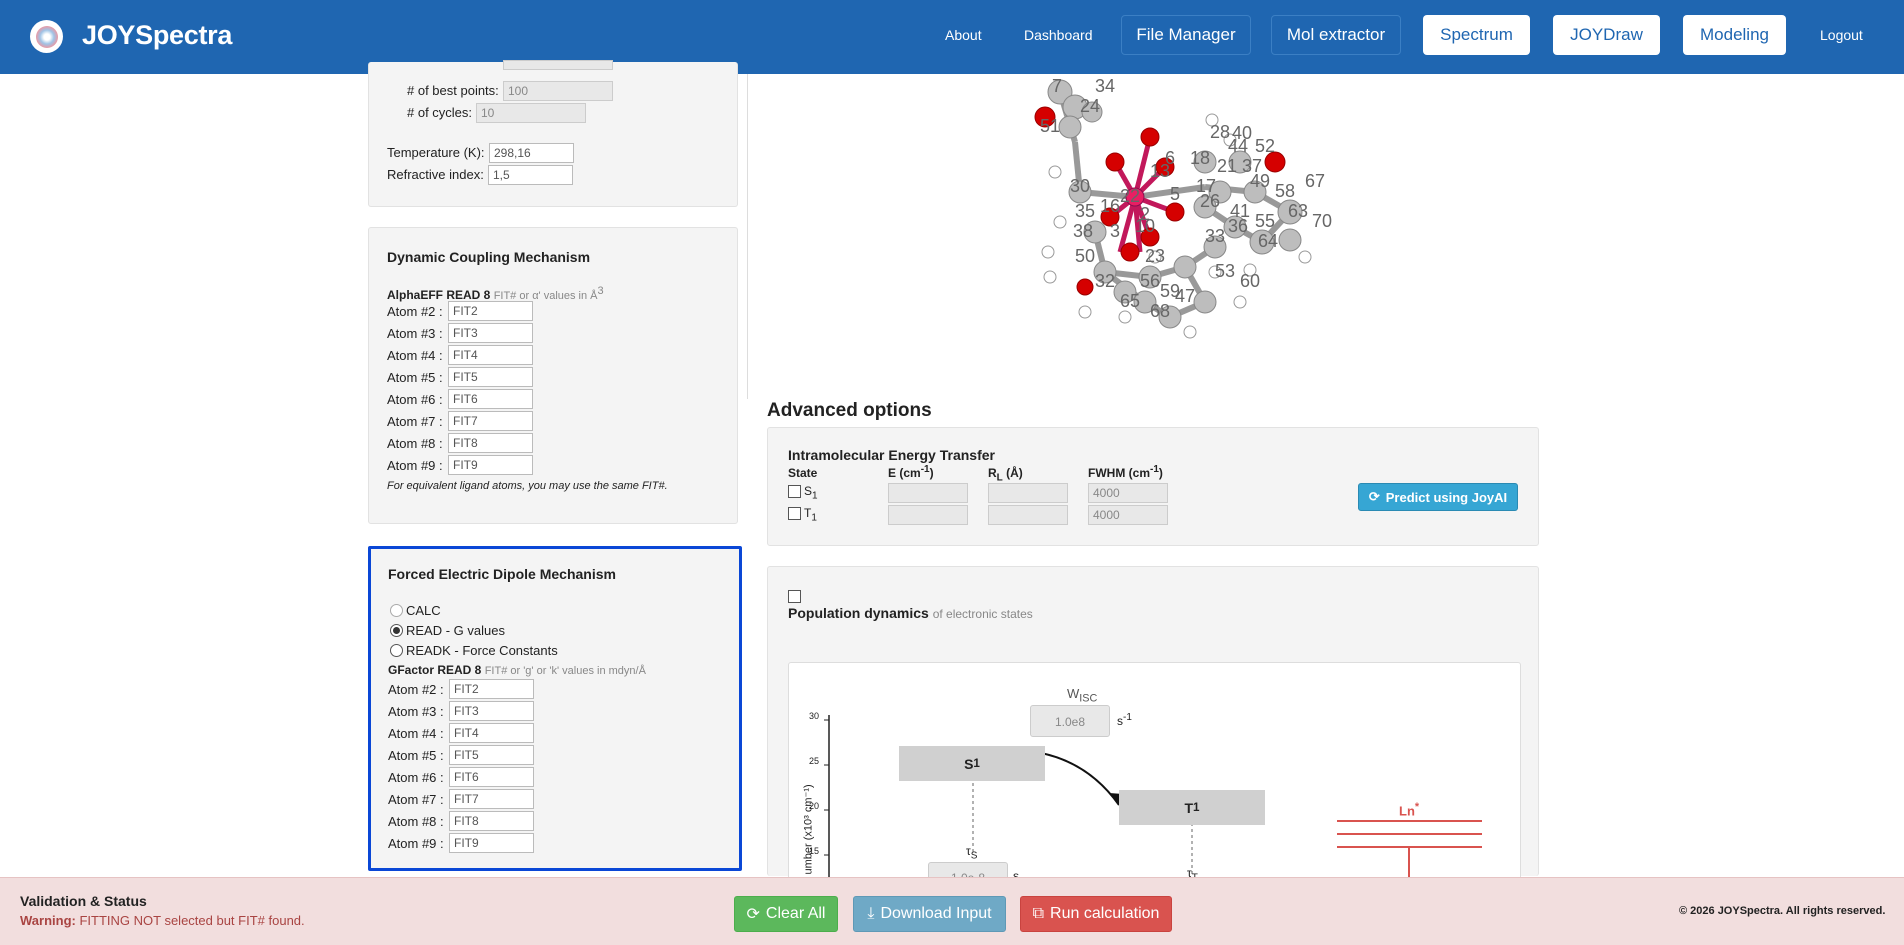 The width and height of the screenshot is (1904, 945). Describe the element at coordinates (46, 36) in the screenshot. I see `logo-icon` at that location.